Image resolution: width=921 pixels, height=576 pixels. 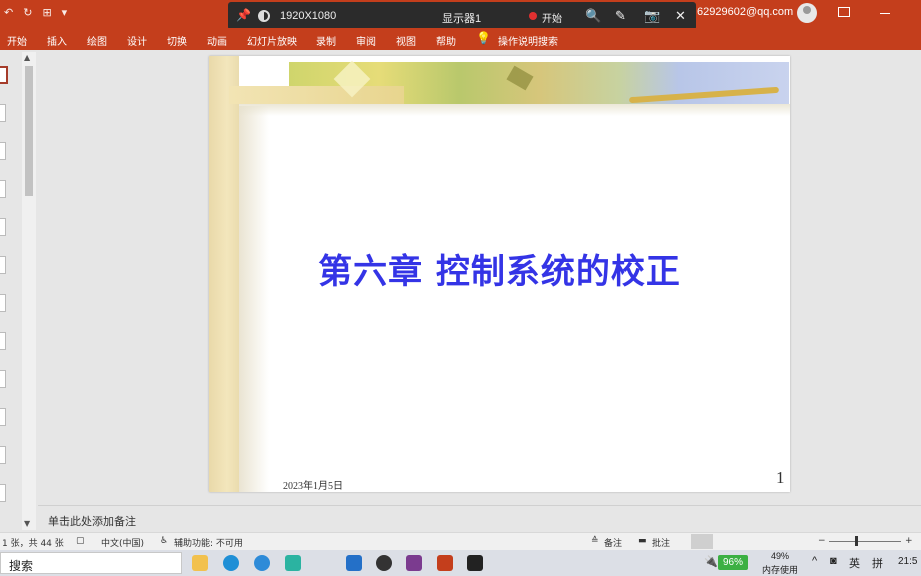 What do you see at coordinates (499, 268) in the screenshot?
I see `slide-title: 第六章 控制系统的校正` at bounding box center [499, 268].